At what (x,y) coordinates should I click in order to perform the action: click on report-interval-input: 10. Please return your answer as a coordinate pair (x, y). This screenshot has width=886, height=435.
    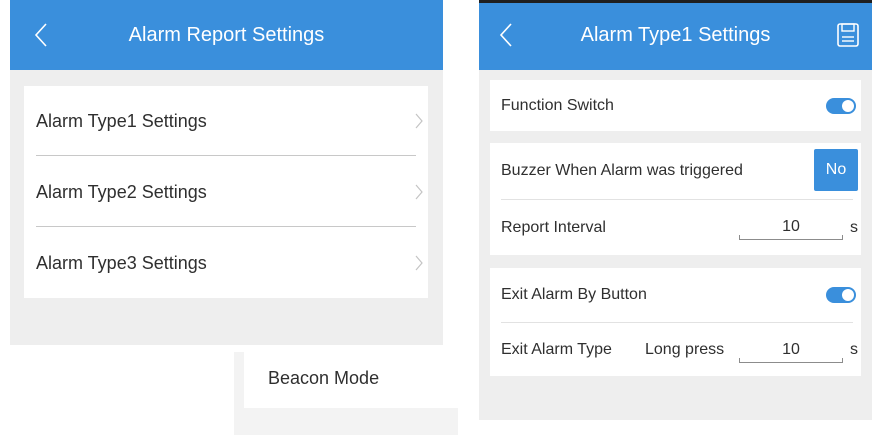
    Looking at the image, I should click on (791, 228).